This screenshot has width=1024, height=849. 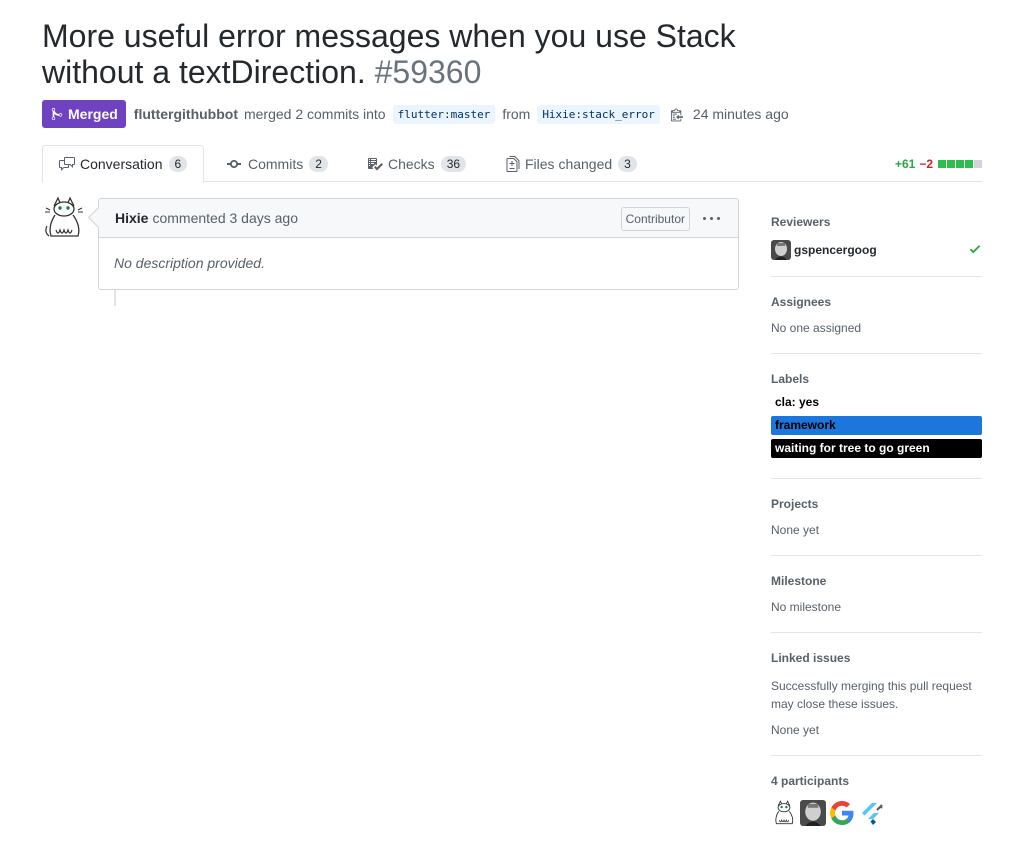 What do you see at coordinates (806, 607) in the screenshot?
I see `milestone-value: No milestone` at bounding box center [806, 607].